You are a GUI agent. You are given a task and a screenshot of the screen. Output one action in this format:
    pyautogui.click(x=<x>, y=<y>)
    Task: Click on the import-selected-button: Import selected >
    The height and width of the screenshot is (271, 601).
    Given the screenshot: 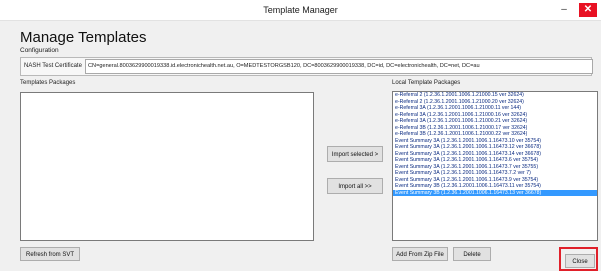 What is the action you would take?
    pyautogui.click(x=355, y=154)
    